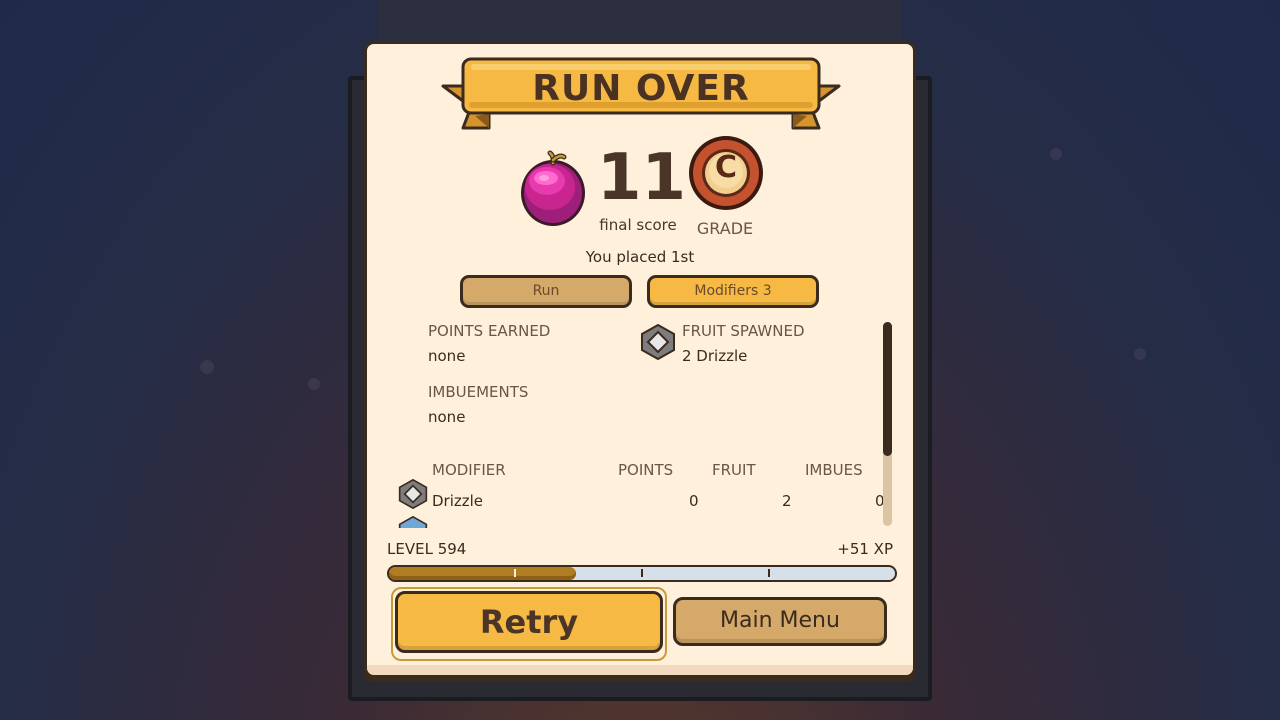 Image resolution: width=1280 pixels, height=720 pixels. What do you see at coordinates (640, 670) in the screenshot?
I see `panel-bottom-edge` at bounding box center [640, 670].